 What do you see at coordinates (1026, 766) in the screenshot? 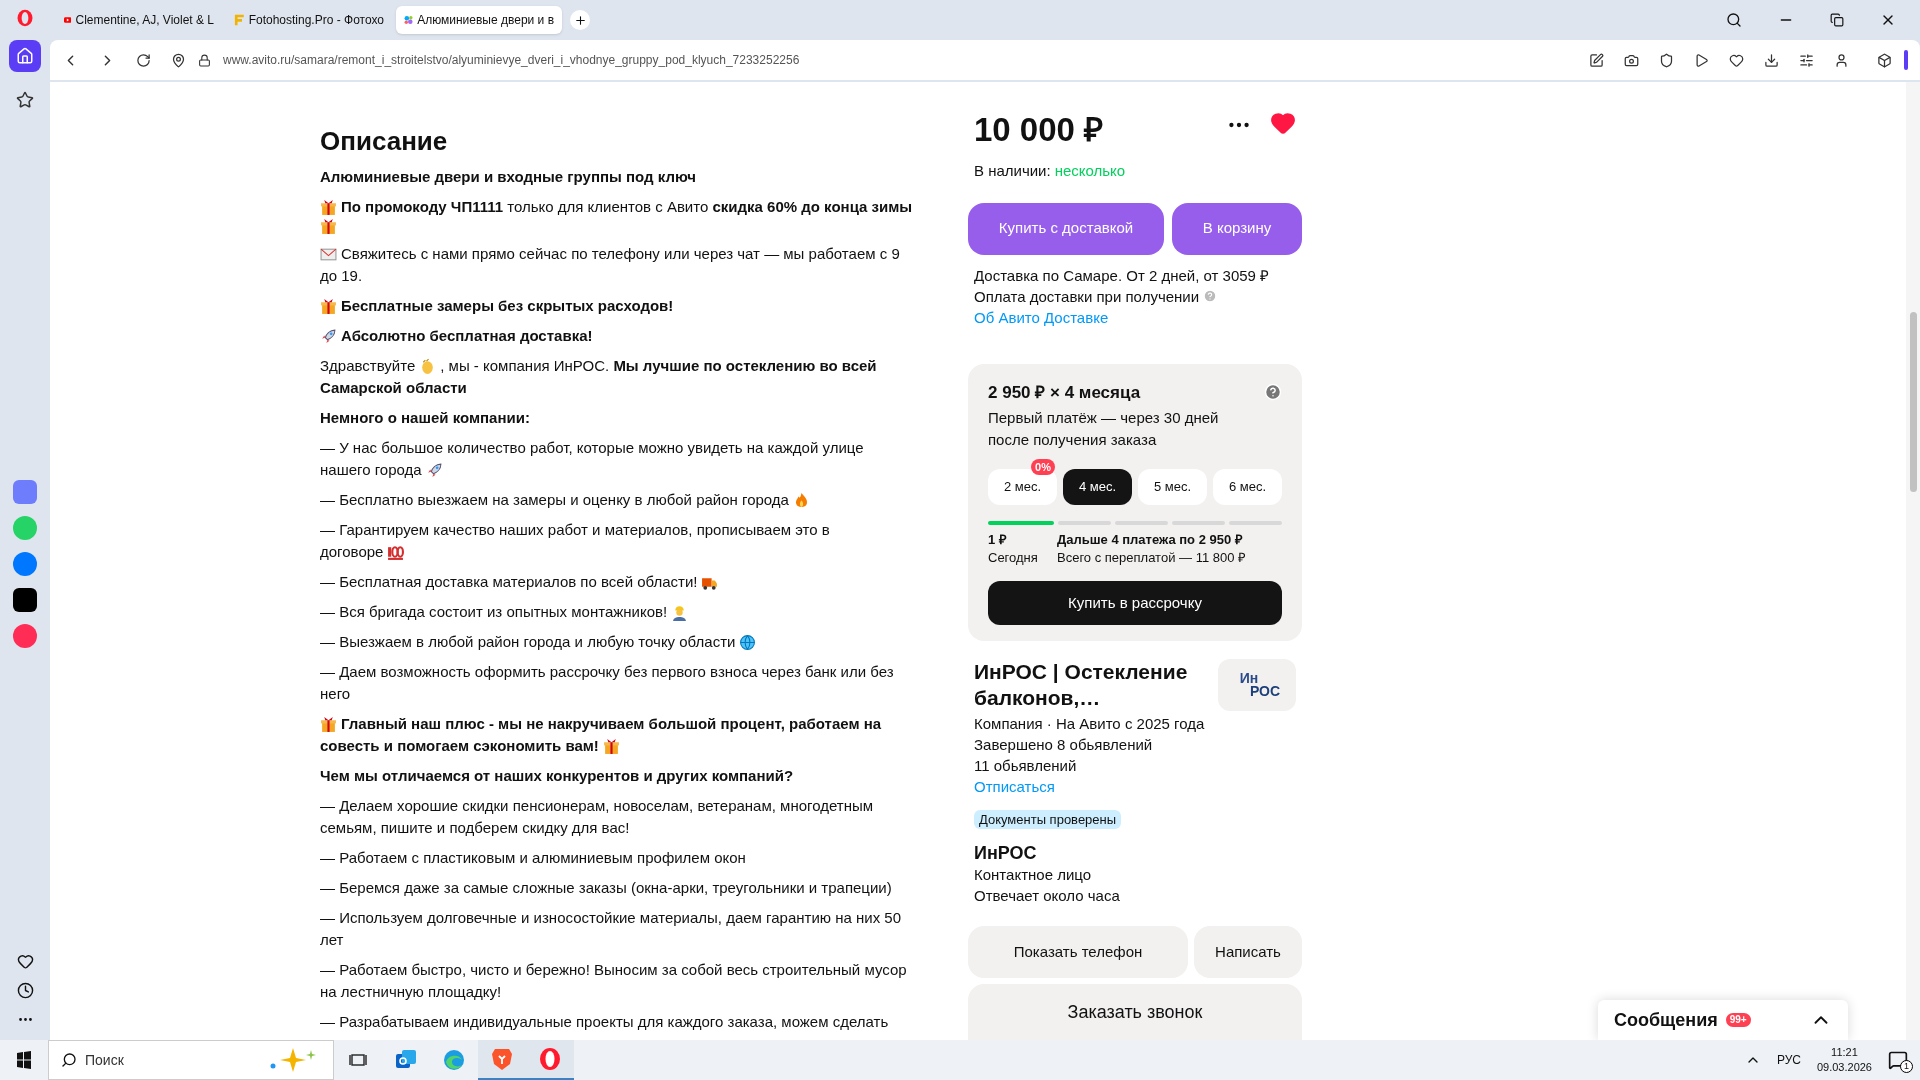
I see `seller-info: 11 обьявлений` at bounding box center [1026, 766].